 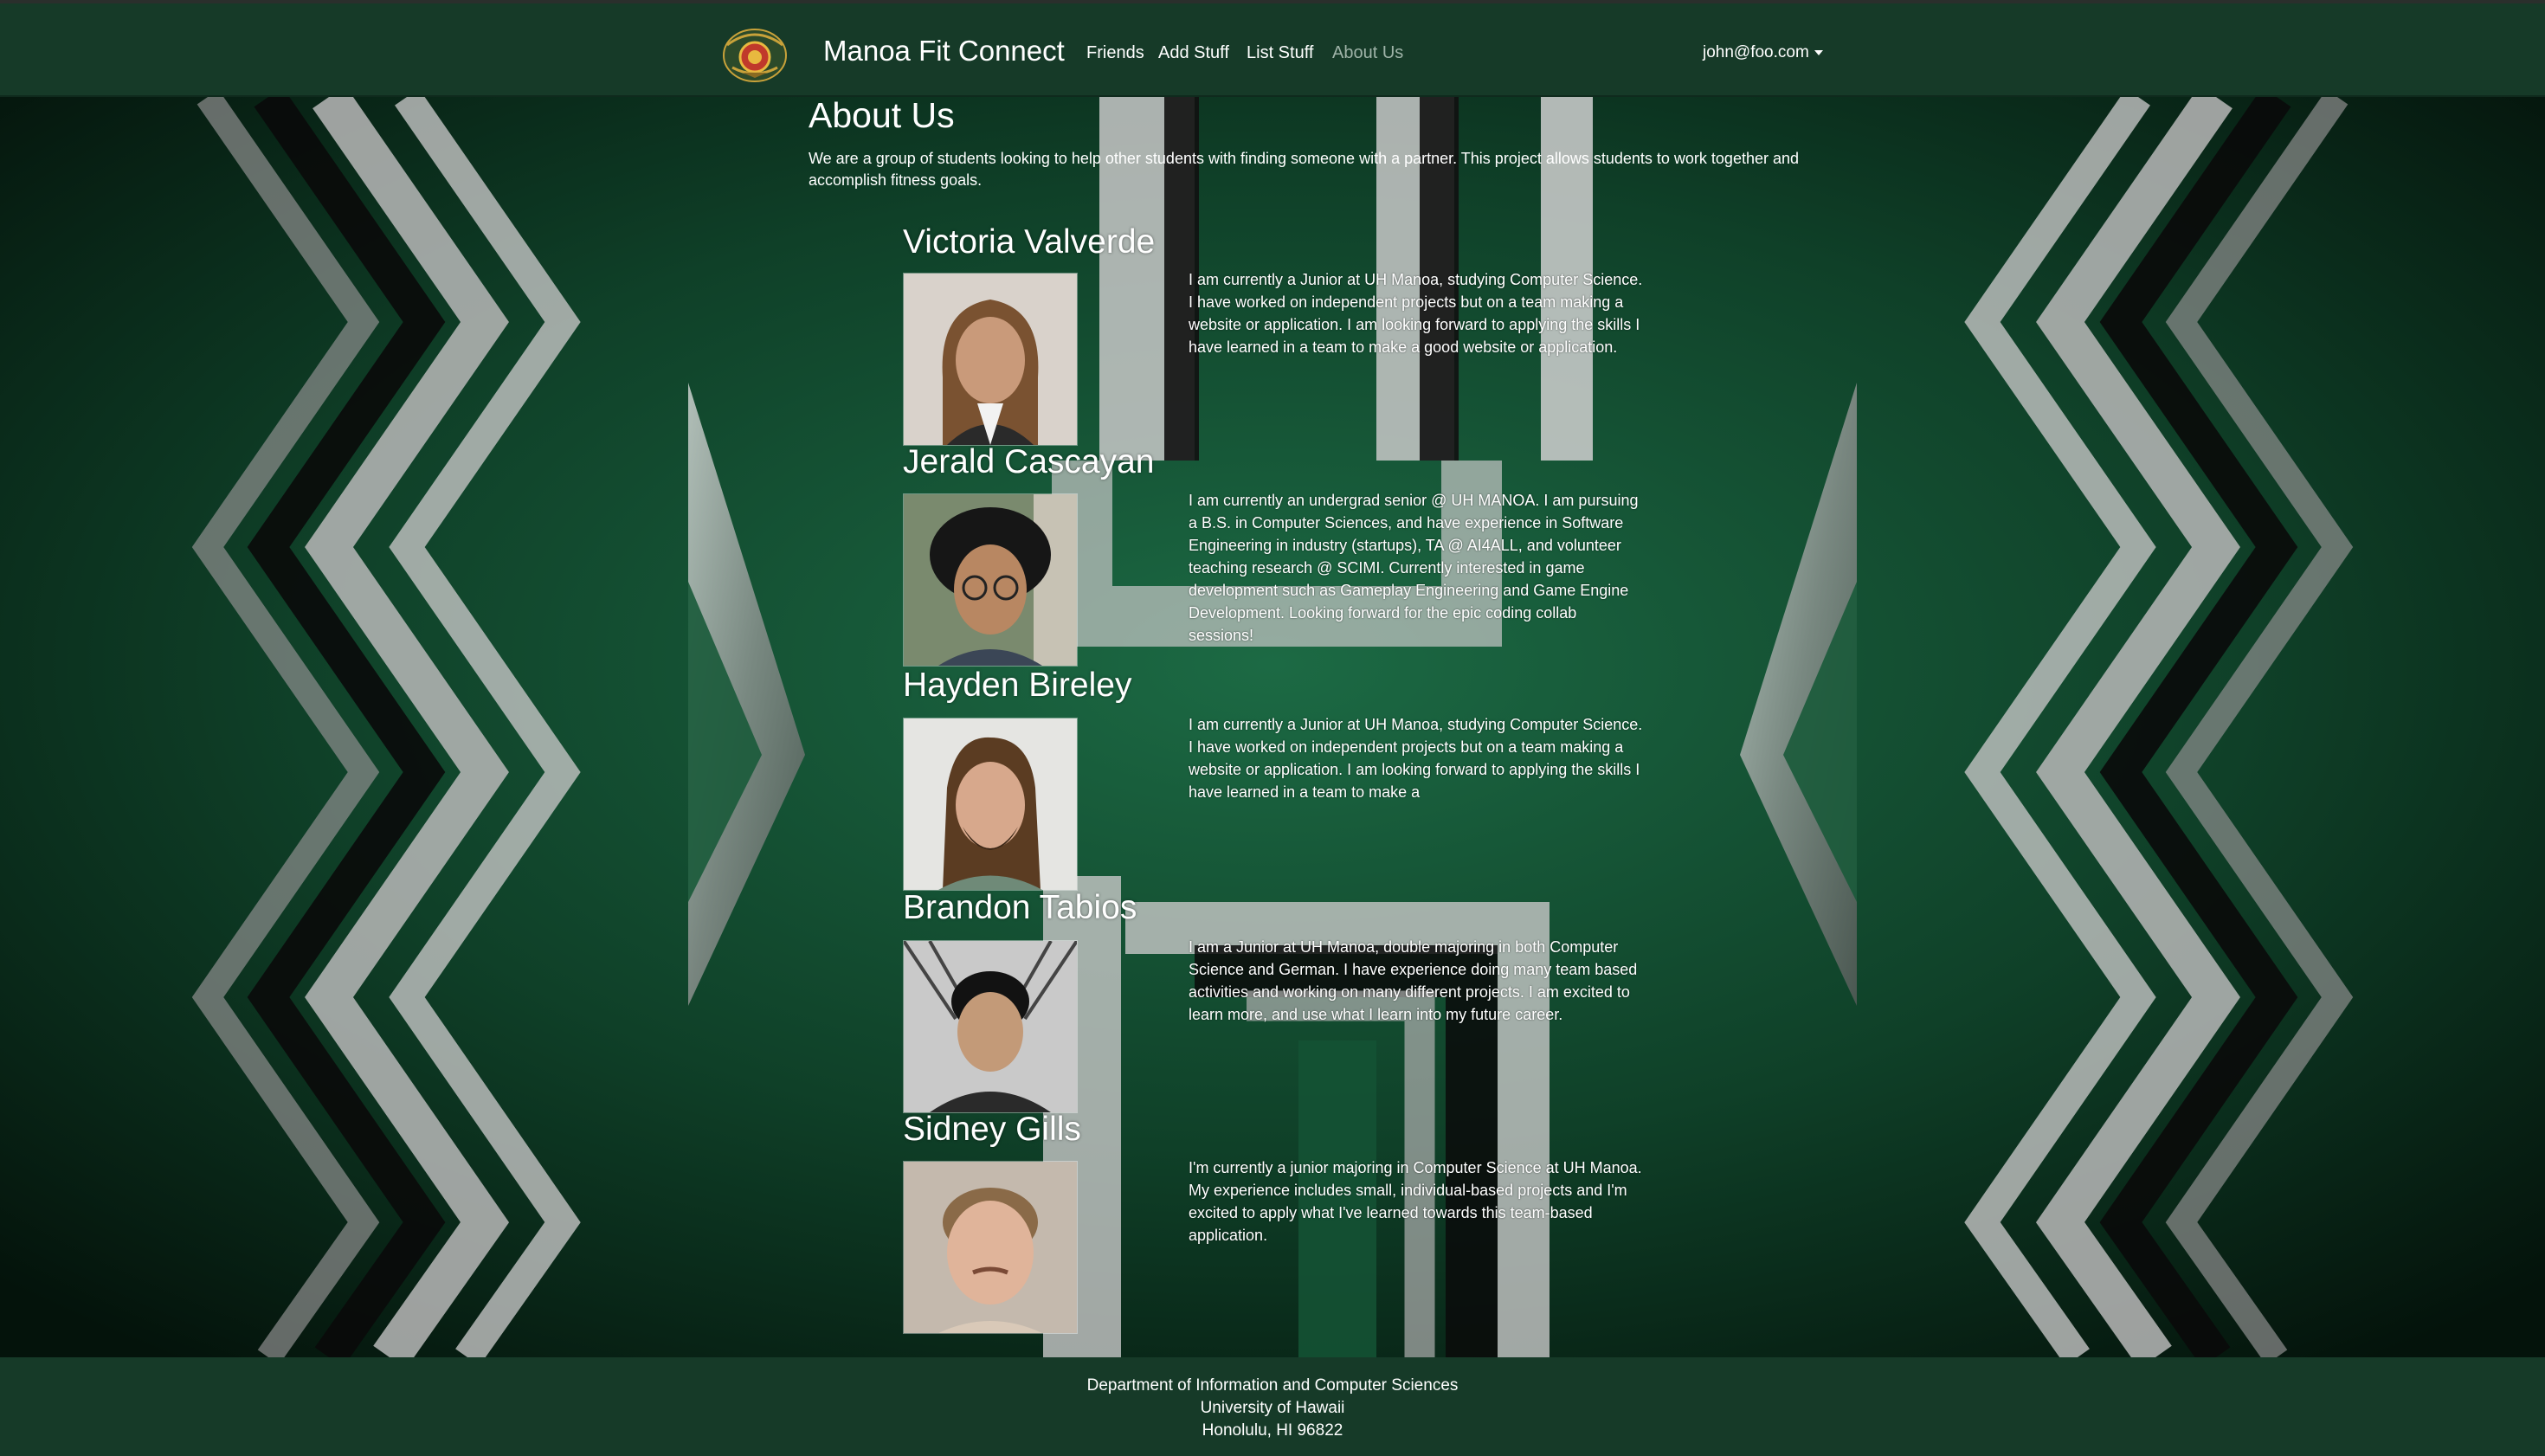 I want to click on user-dropdown: john@foo.com, so click(x=1763, y=52).